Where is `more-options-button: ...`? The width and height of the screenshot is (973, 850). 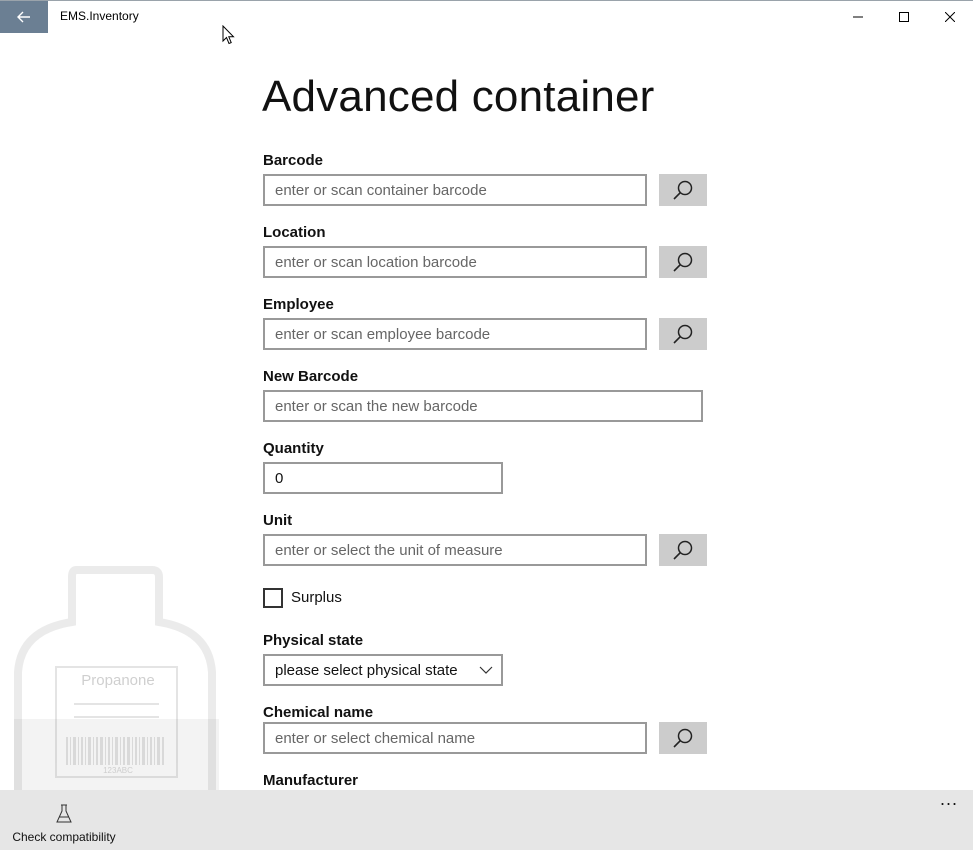 more-options-button: ... is located at coordinates (949, 803).